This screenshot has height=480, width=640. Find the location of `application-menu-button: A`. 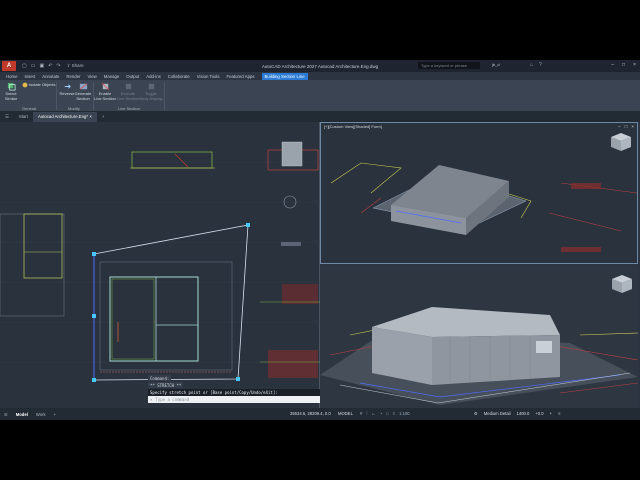

application-menu-button: A is located at coordinates (9, 66).